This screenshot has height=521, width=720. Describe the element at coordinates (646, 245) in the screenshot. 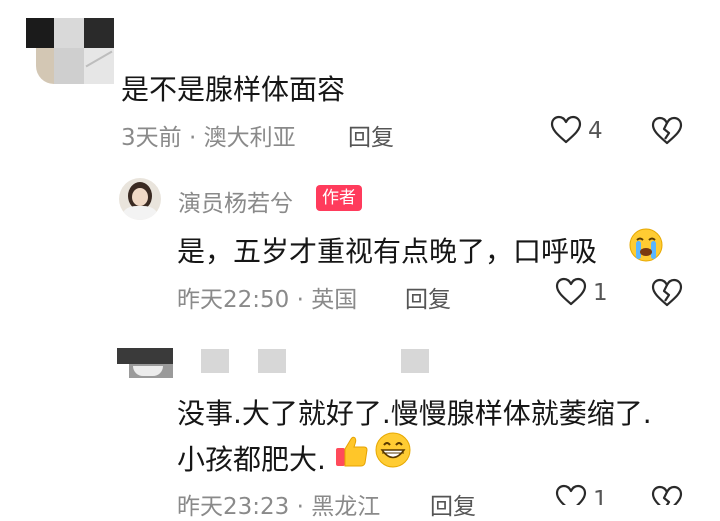

I see `crying-face-emoji` at that location.